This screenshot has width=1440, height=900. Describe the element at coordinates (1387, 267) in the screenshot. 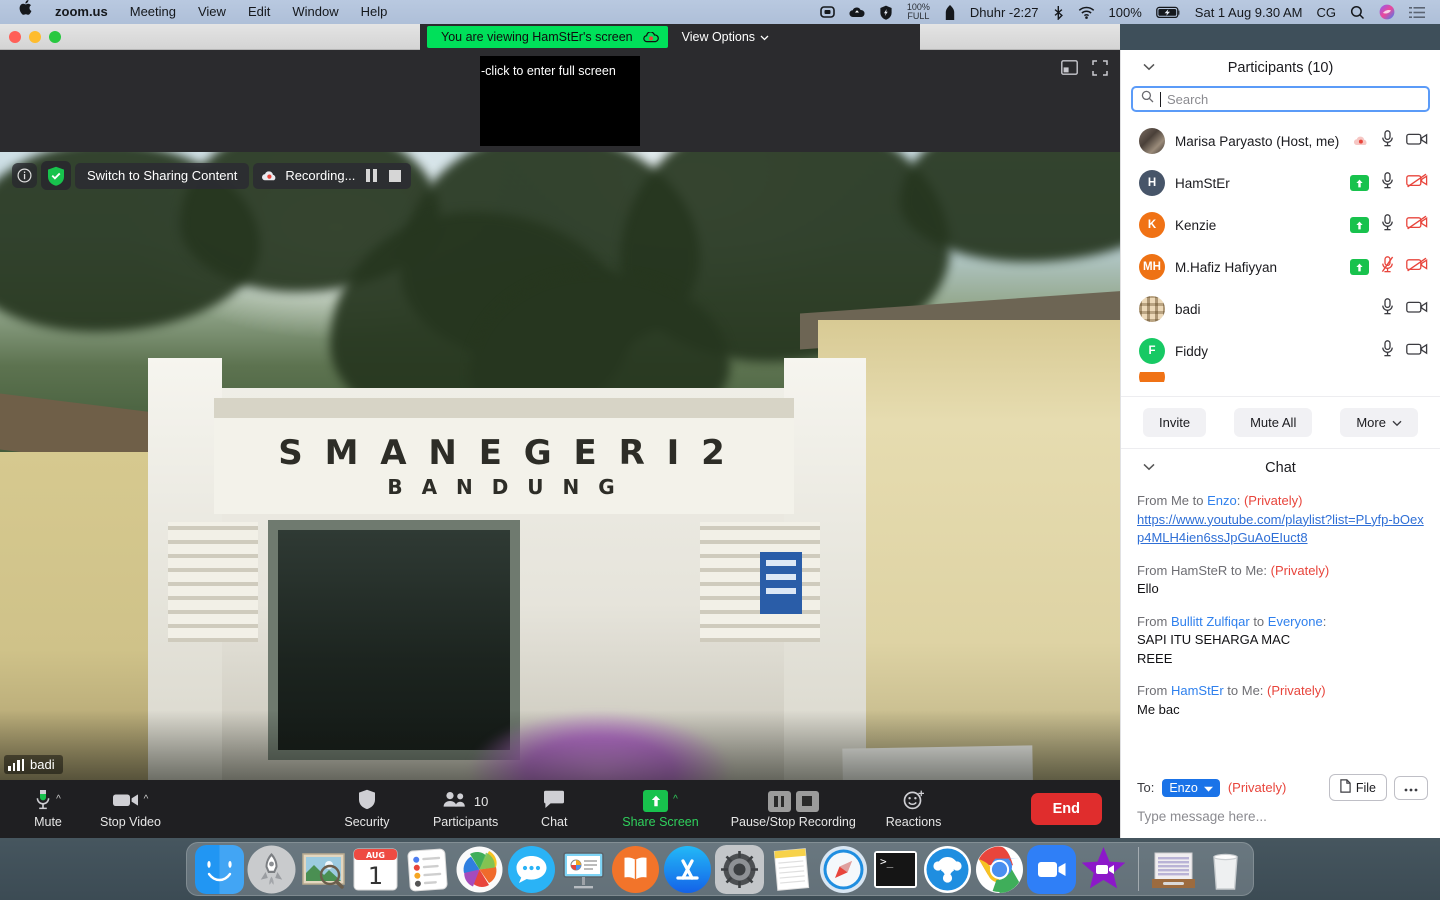

I see `mic-off-icon` at that location.